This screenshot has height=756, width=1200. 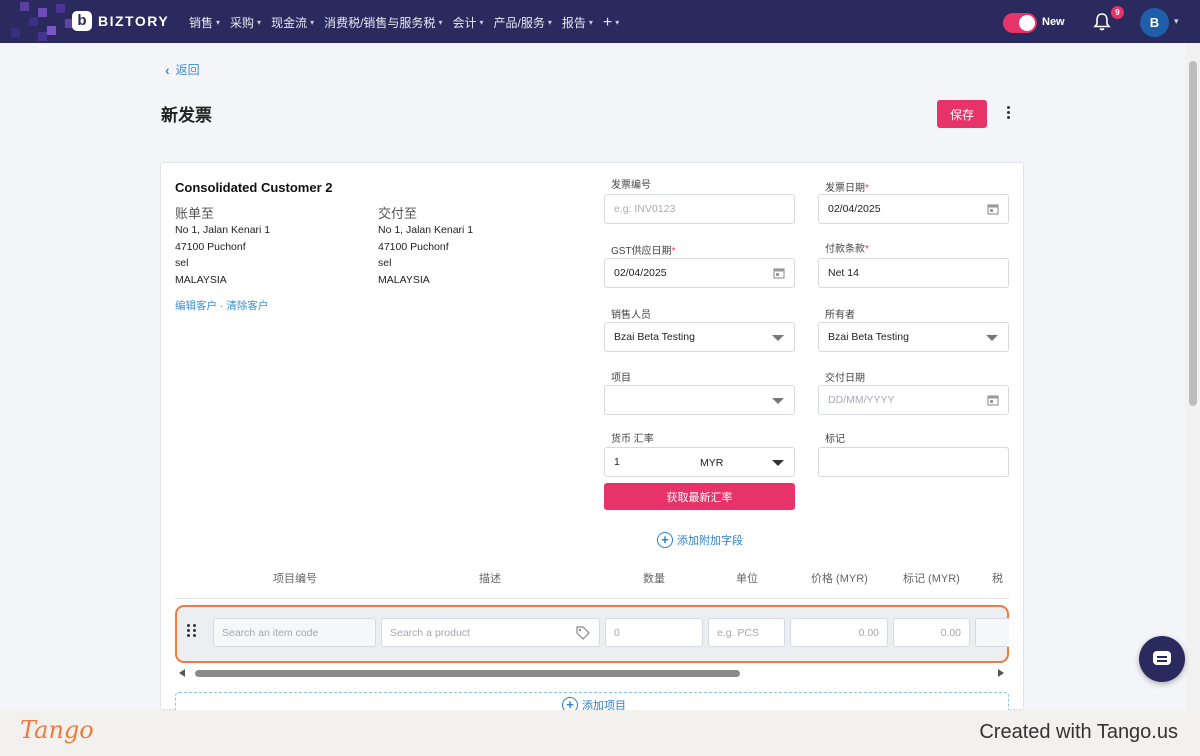 I want to click on quantity-input: 0, so click(x=654, y=632).